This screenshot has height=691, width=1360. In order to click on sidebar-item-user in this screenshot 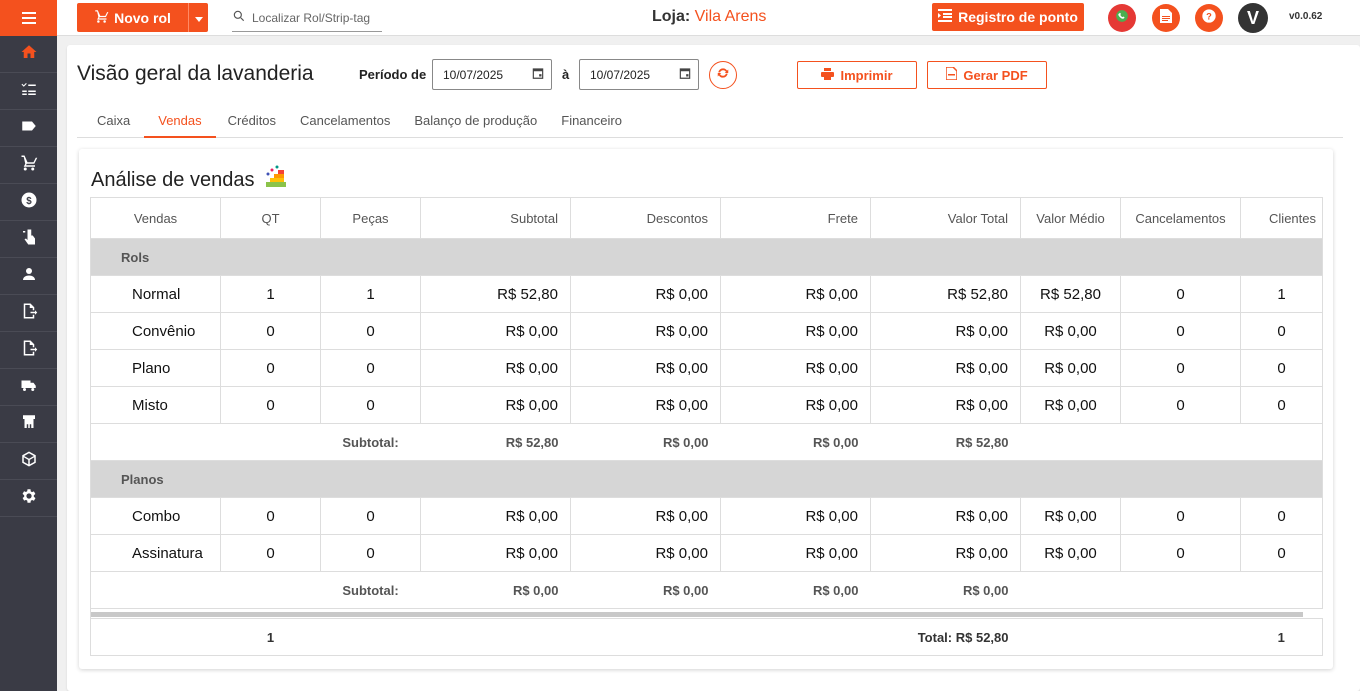, I will do `click(28, 276)`.